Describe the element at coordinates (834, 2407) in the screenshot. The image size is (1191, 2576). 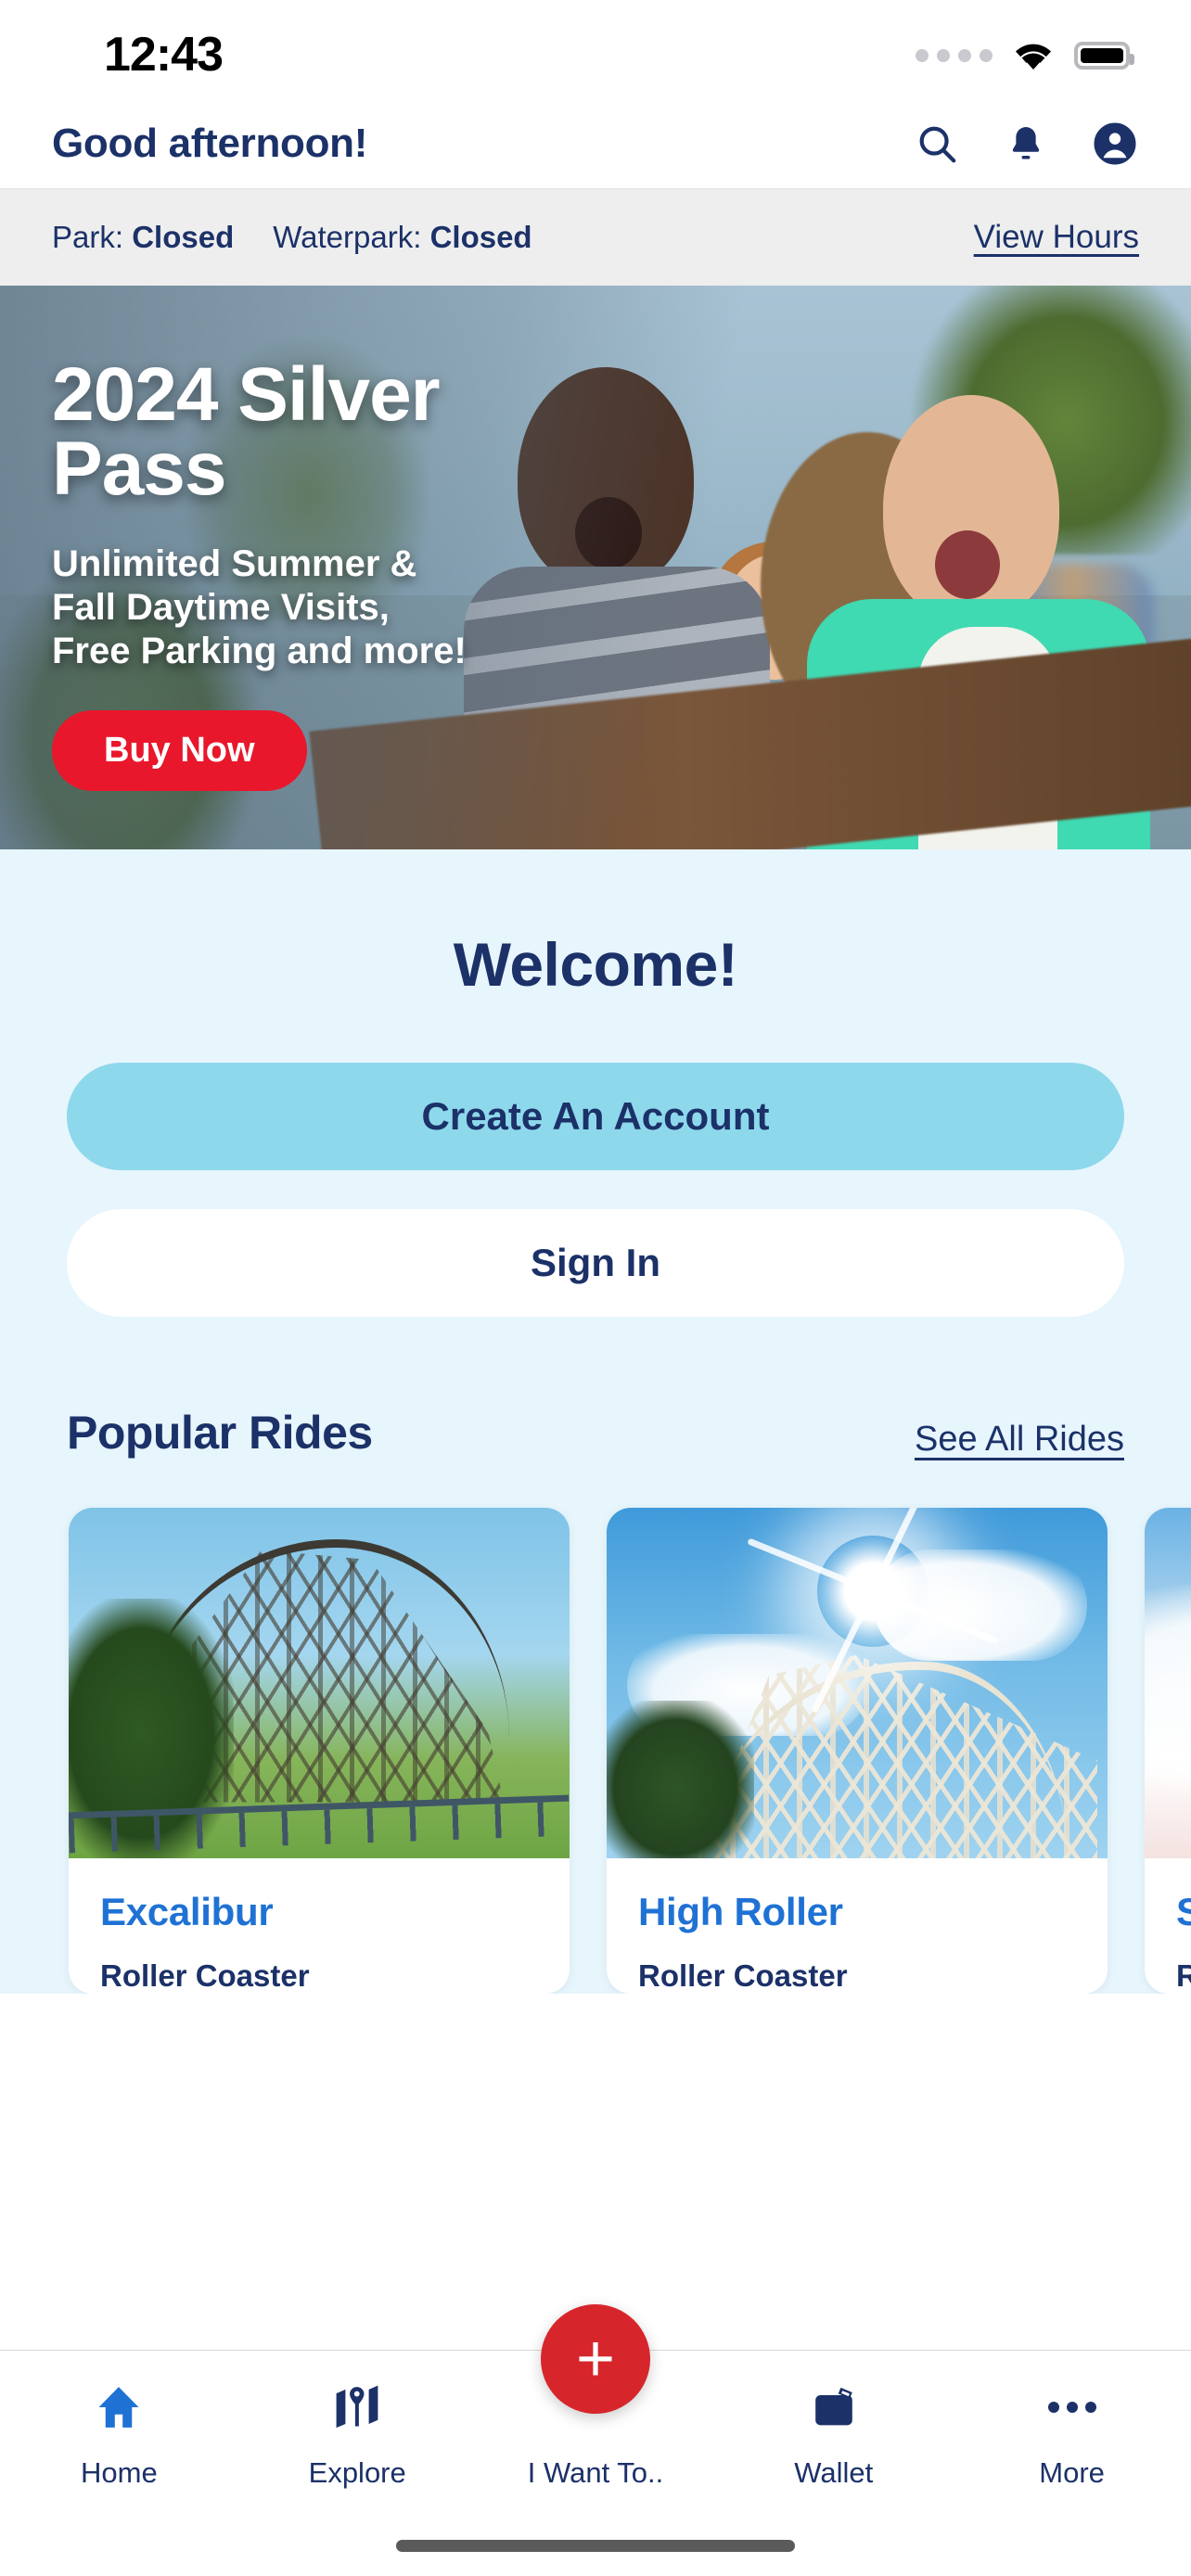
I see `wallet-ticket-icon` at that location.